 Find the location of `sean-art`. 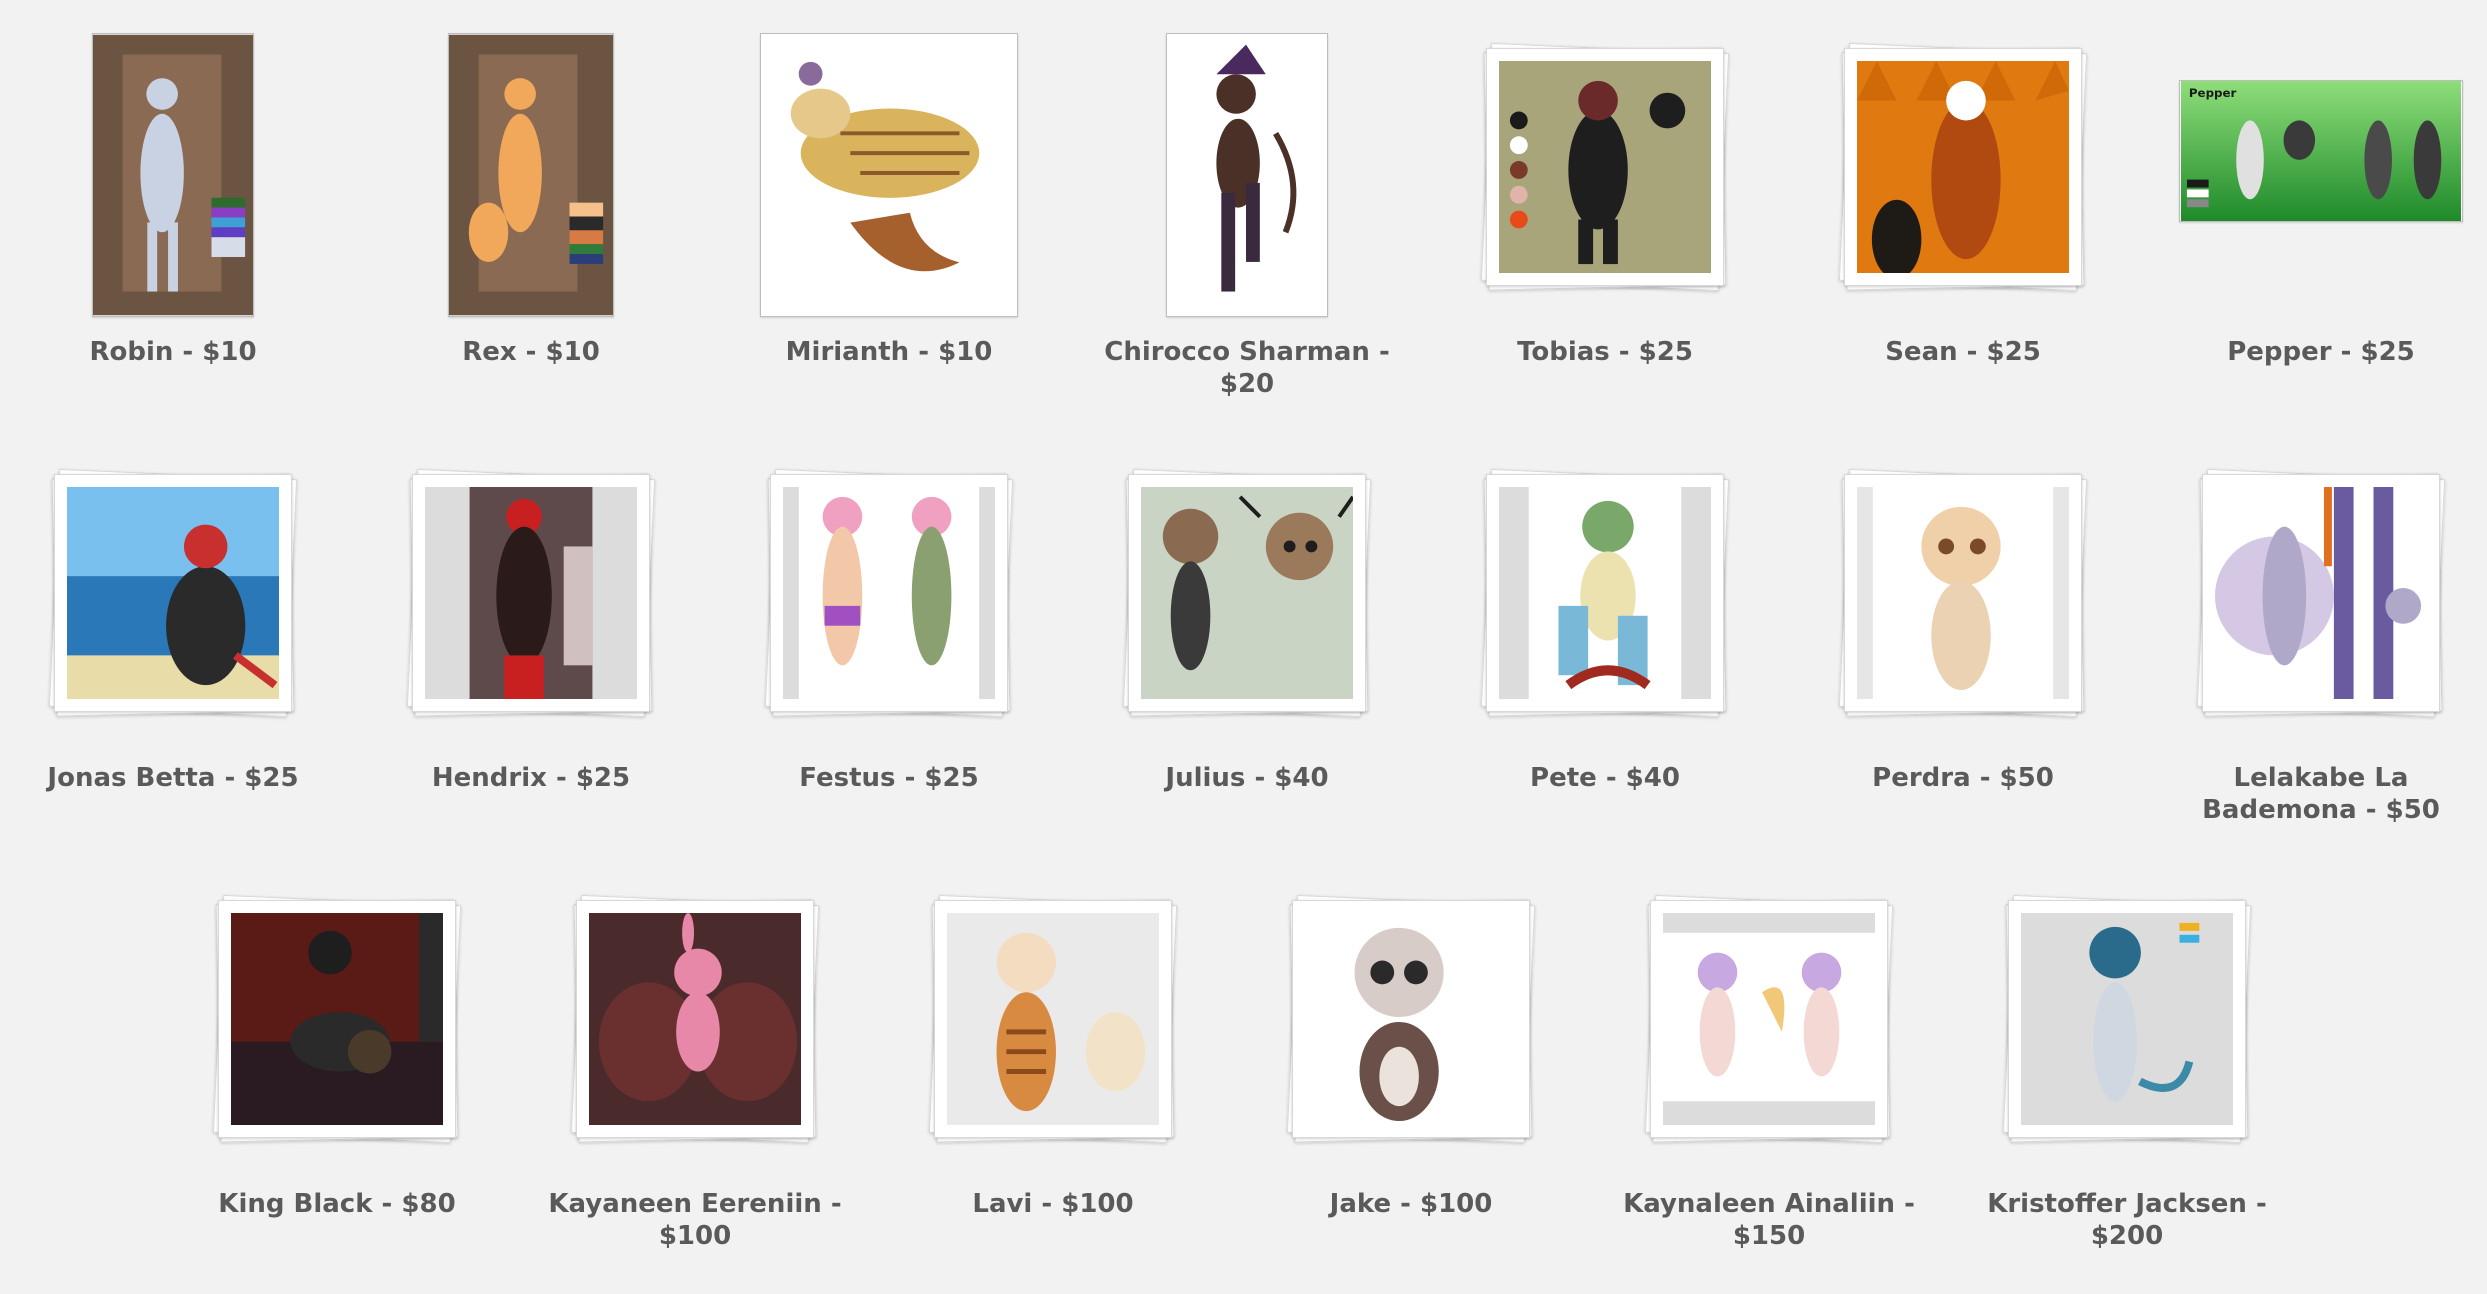

sean-art is located at coordinates (1963, 167).